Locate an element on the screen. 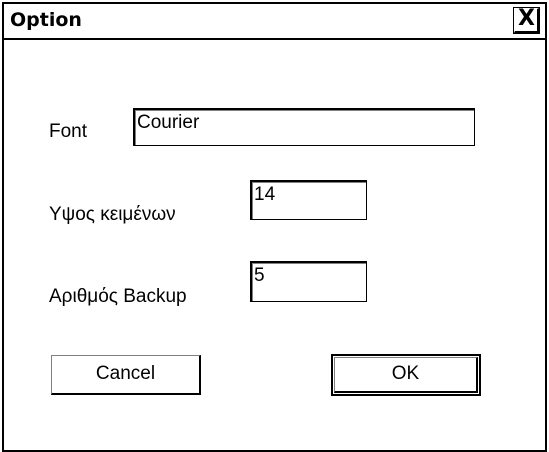 Image resolution: width=549 pixels, height=452 pixels. ok-button-inner: OK is located at coordinates (406, 375).